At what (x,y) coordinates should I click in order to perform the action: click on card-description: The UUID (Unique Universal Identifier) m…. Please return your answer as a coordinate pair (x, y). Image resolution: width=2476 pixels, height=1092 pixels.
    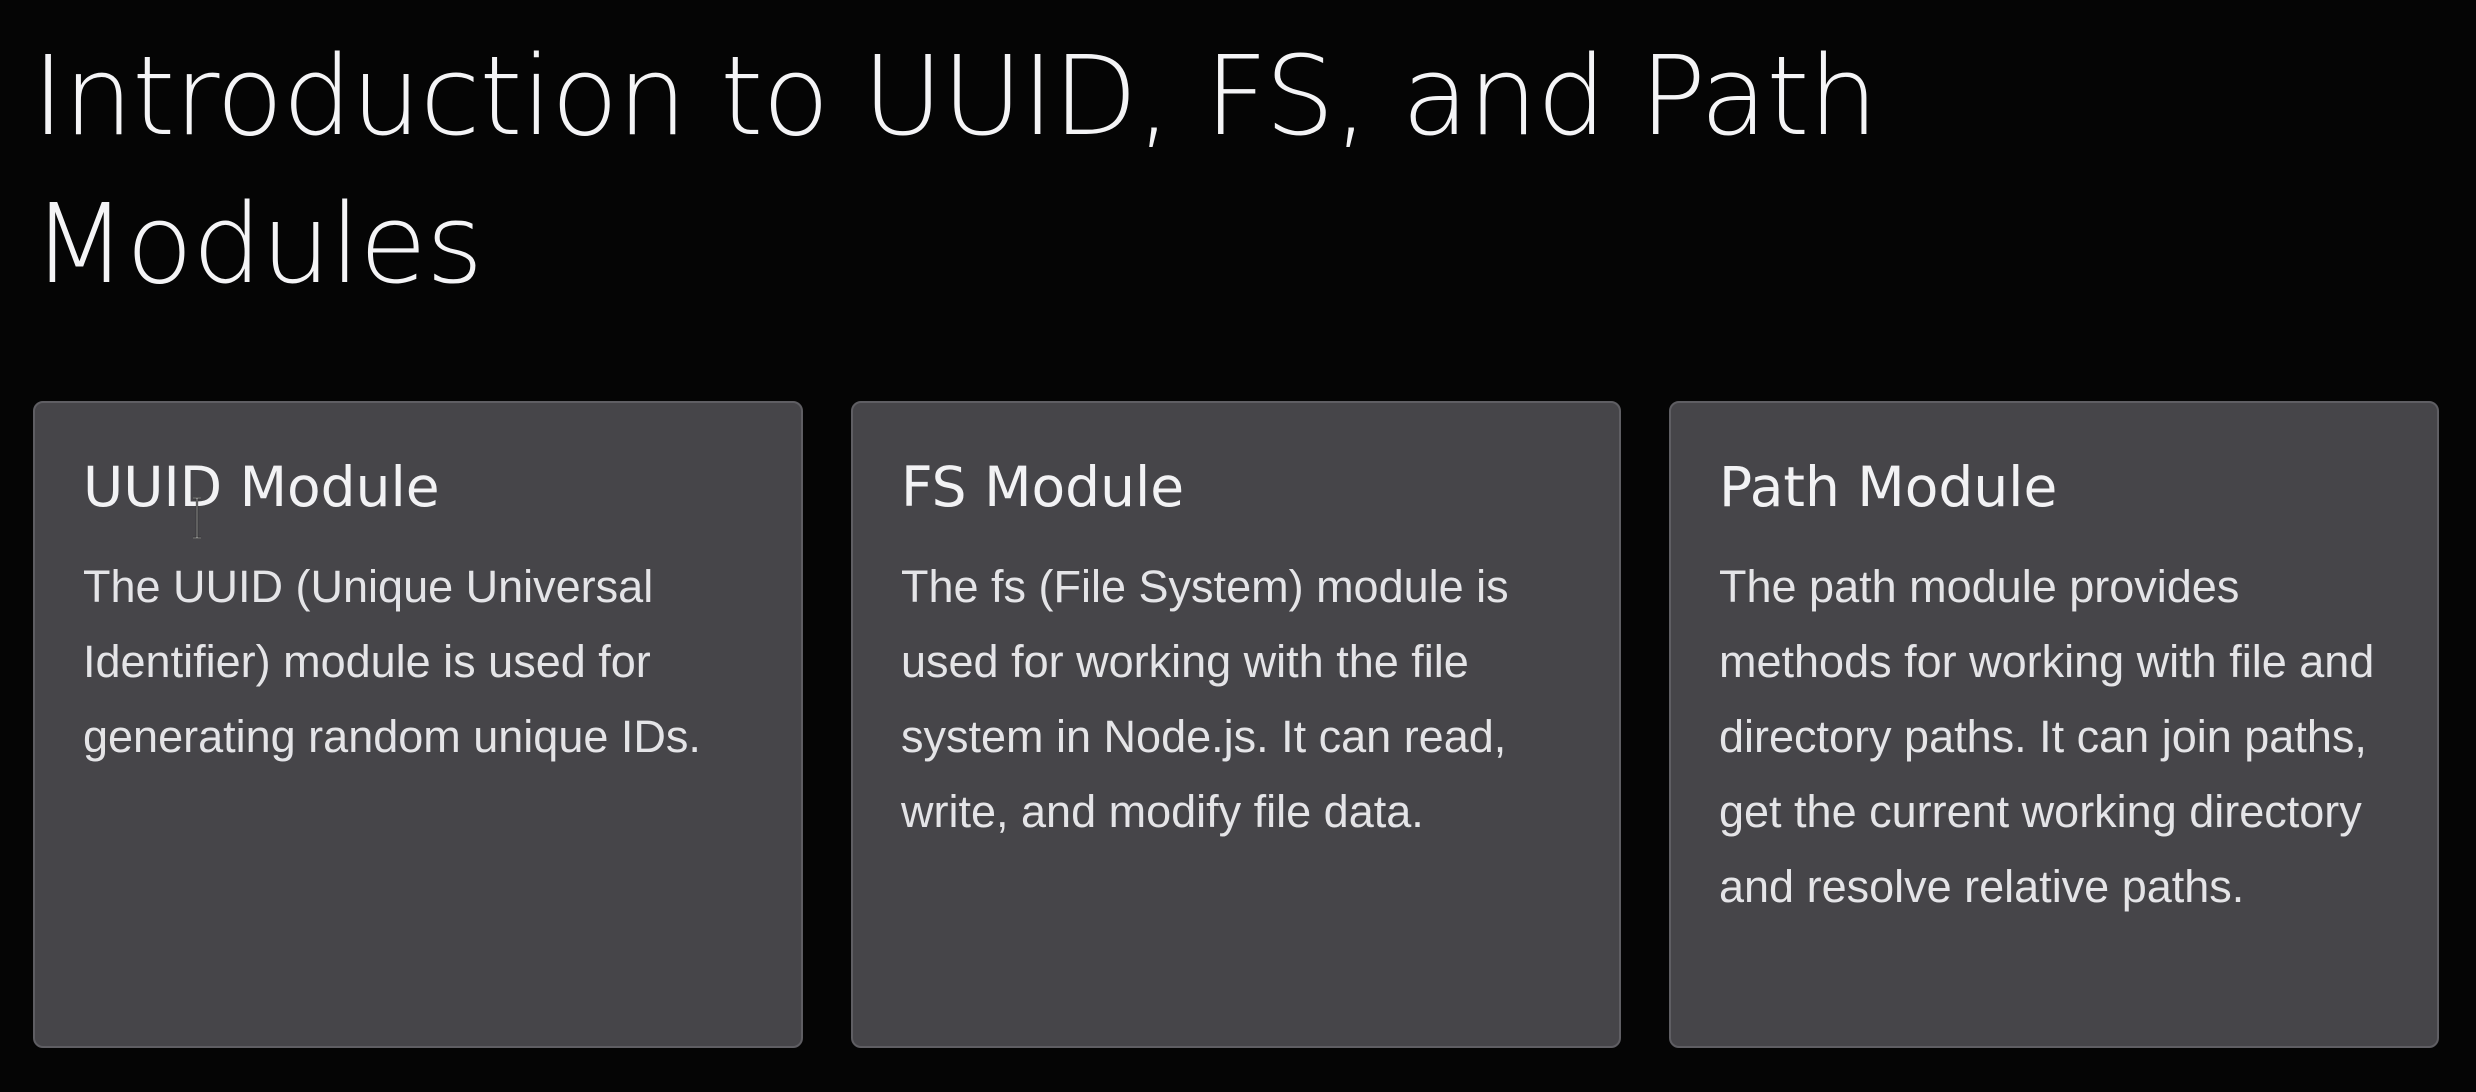
    Looking at the image, I should click on (392, 661).